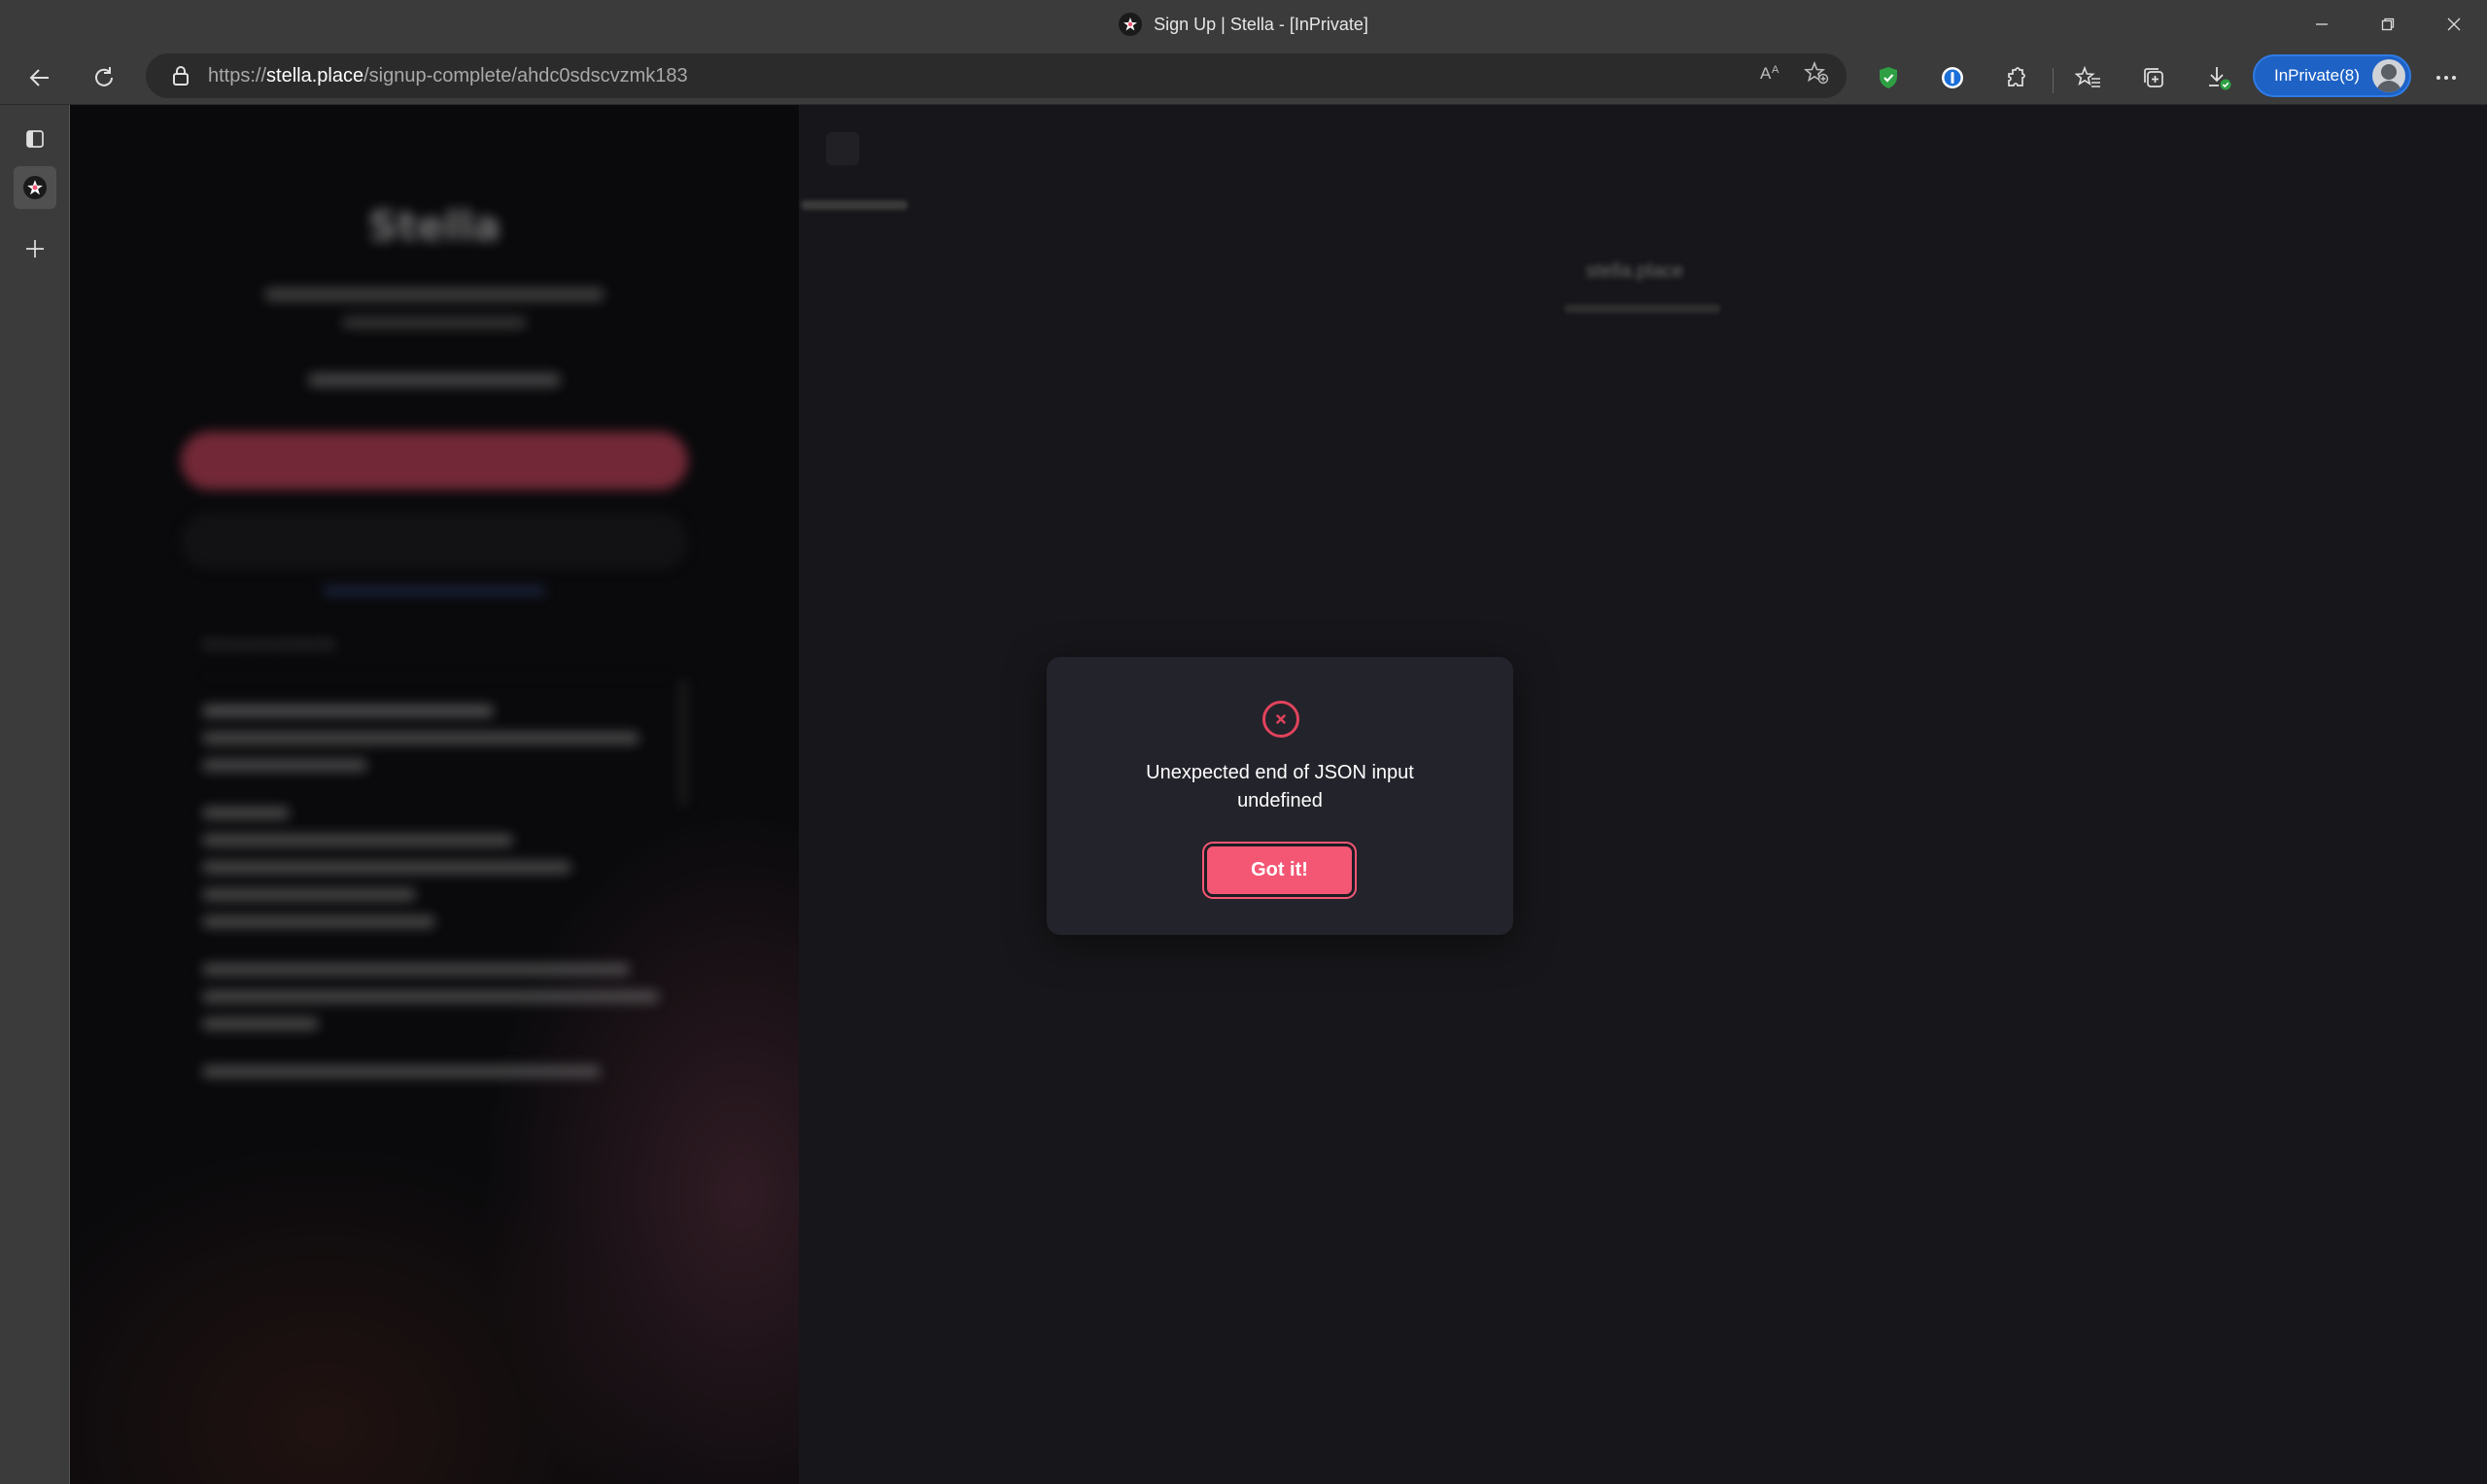 The image size is (2487, 1484). What do you see at coordinates (269, 645) in the screenshot?
I see `announcements-heading: Announcements` at bounding box center [269, 645].